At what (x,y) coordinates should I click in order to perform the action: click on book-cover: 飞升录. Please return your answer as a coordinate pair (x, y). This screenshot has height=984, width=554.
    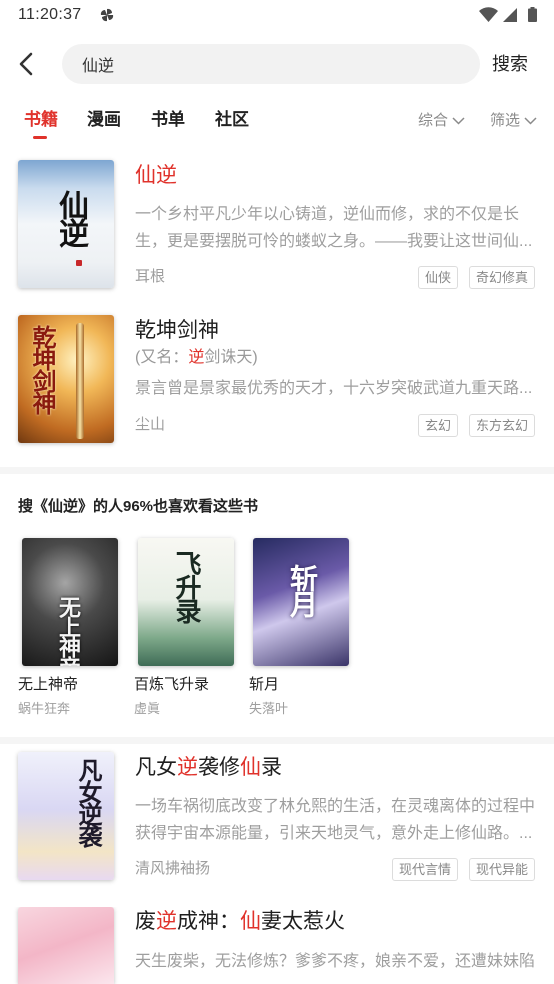
    Looking at the image, I should click on (186, 602).